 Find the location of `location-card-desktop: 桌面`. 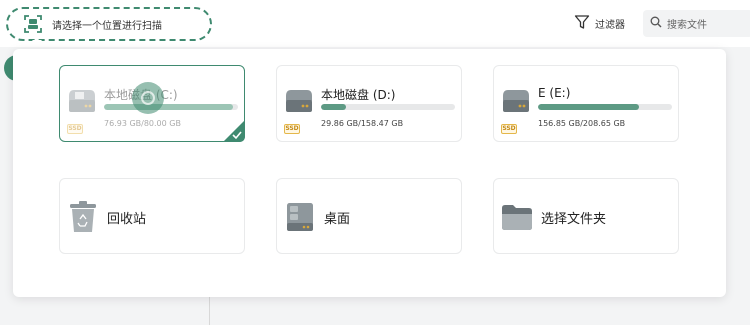

location-card-desktop: 桌面 is located at coordinates (369, 216).